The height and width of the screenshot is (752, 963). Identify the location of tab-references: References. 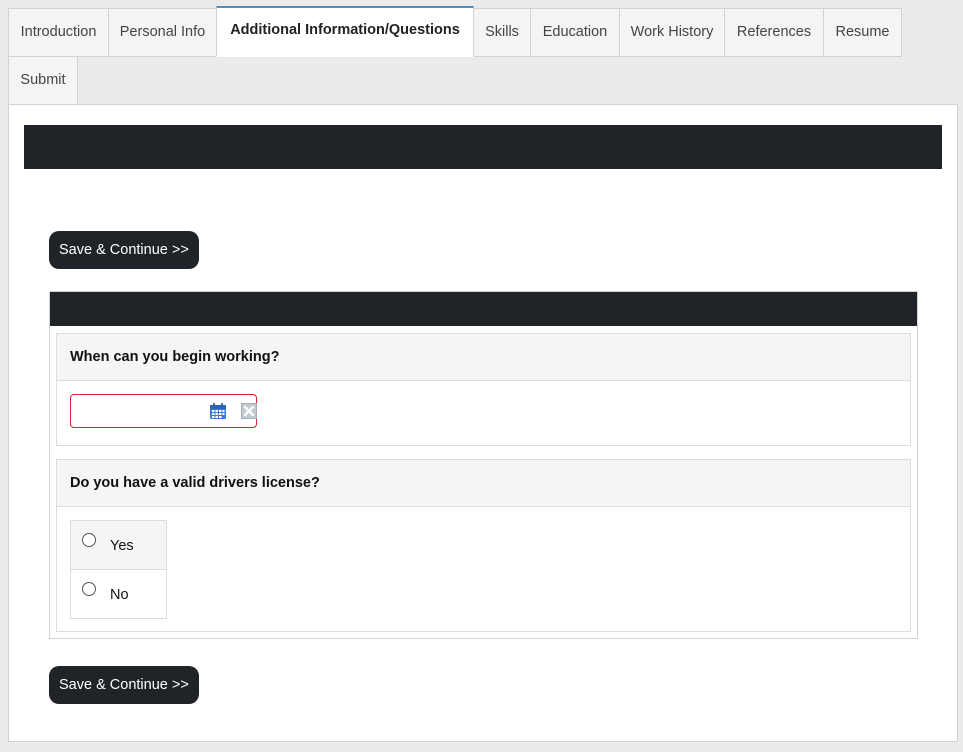
(774, 32).